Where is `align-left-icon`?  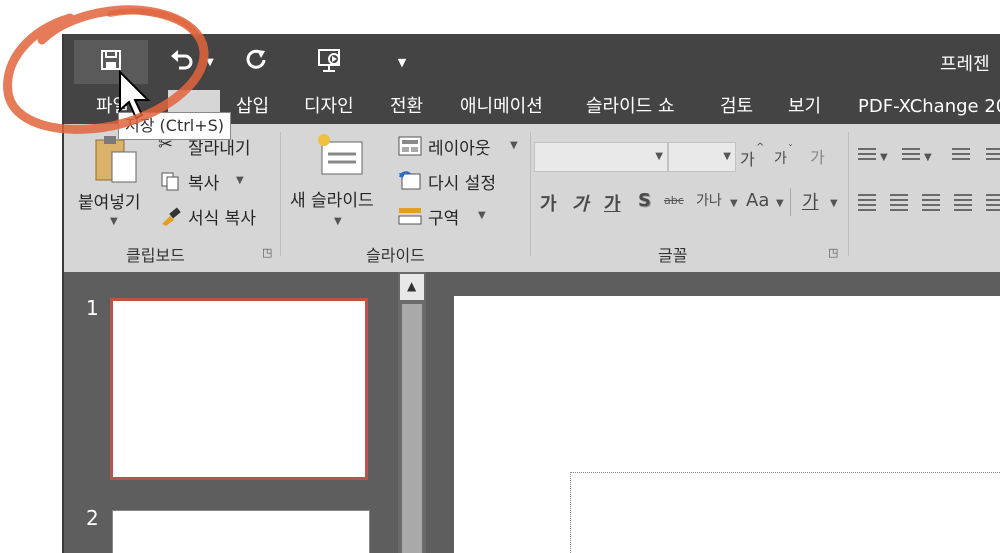 align-left-icon is located at coordinates (867, 204).